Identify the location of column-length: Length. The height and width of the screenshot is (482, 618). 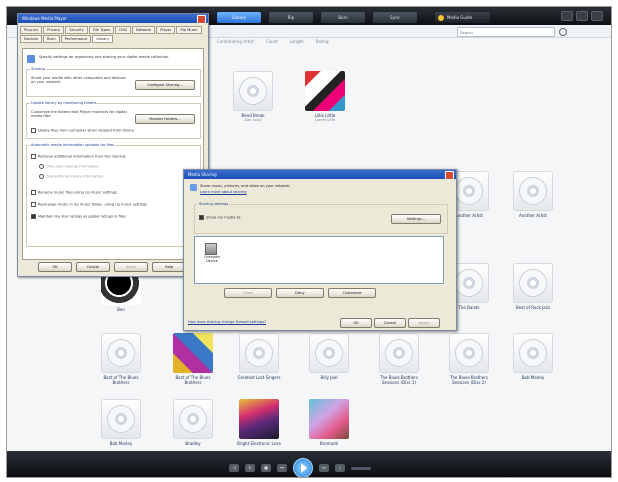
(297, 41).